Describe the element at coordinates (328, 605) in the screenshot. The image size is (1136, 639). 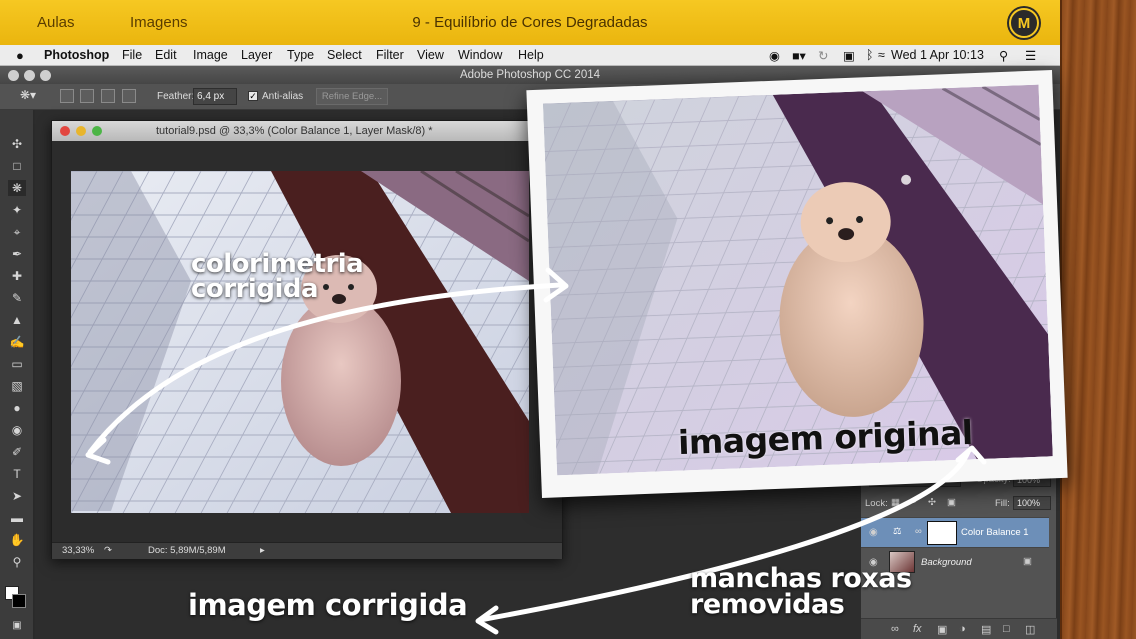
I see `annotation-imagem-corrigida: imagem corrigida` at that location.